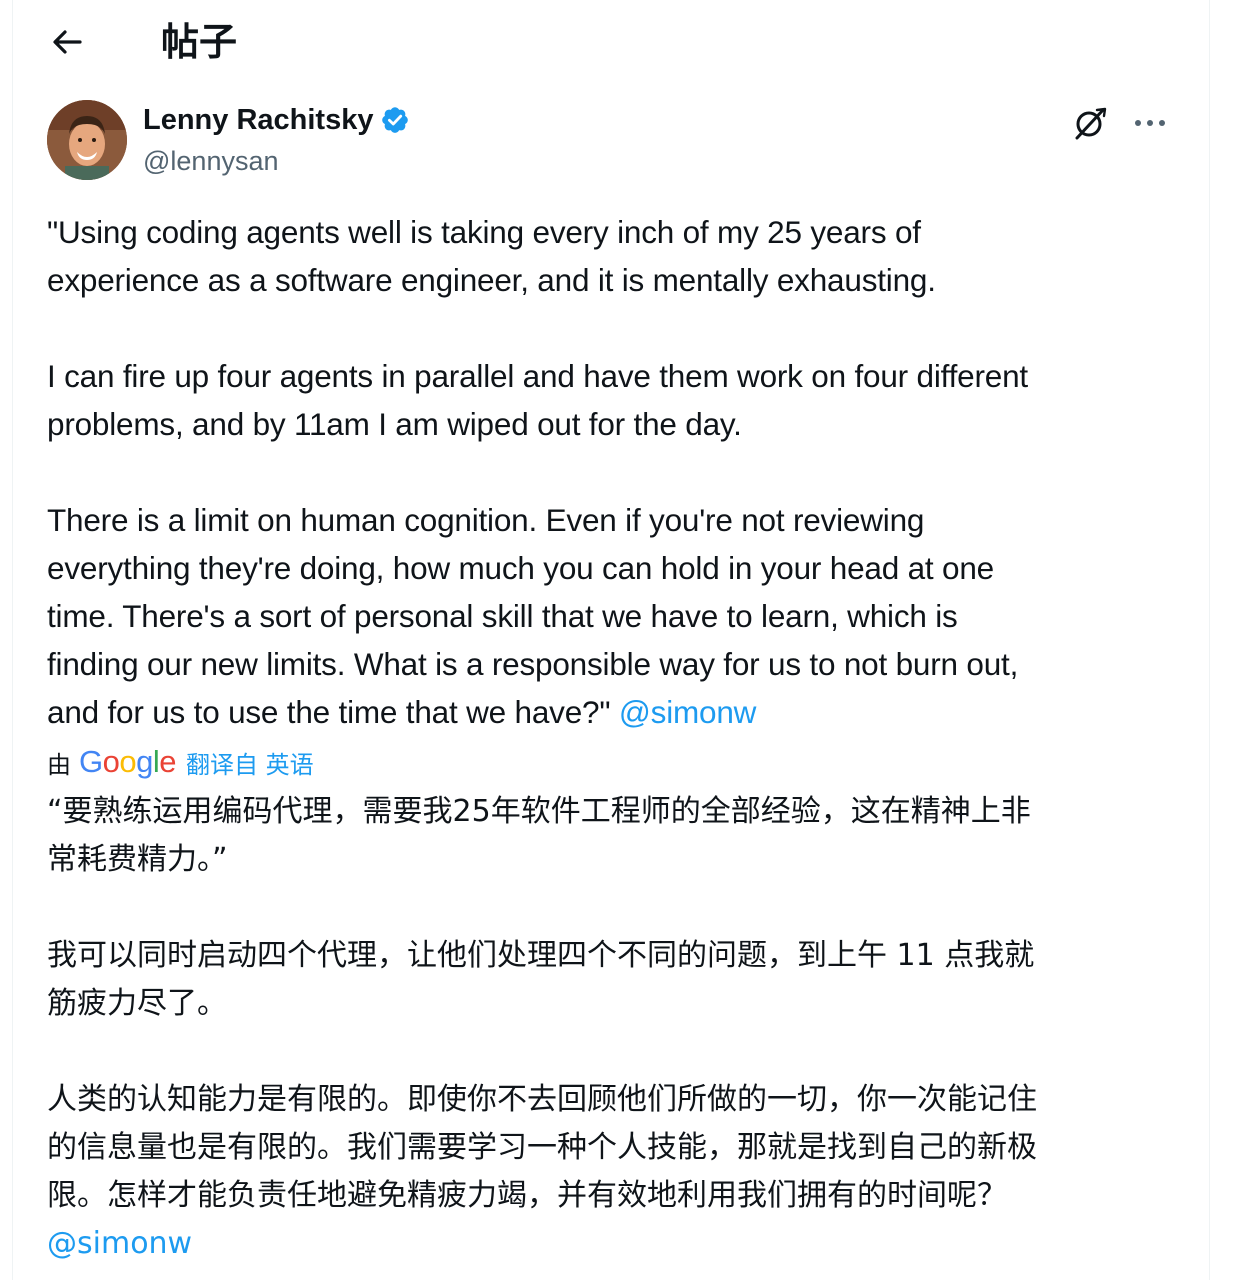 The height and width of the screenshot is (1280, 1260). What do you see at coordinates (211, 161) in the screenshot?
I see `author-handle: @lennysan` at bounding box center [211, 161].